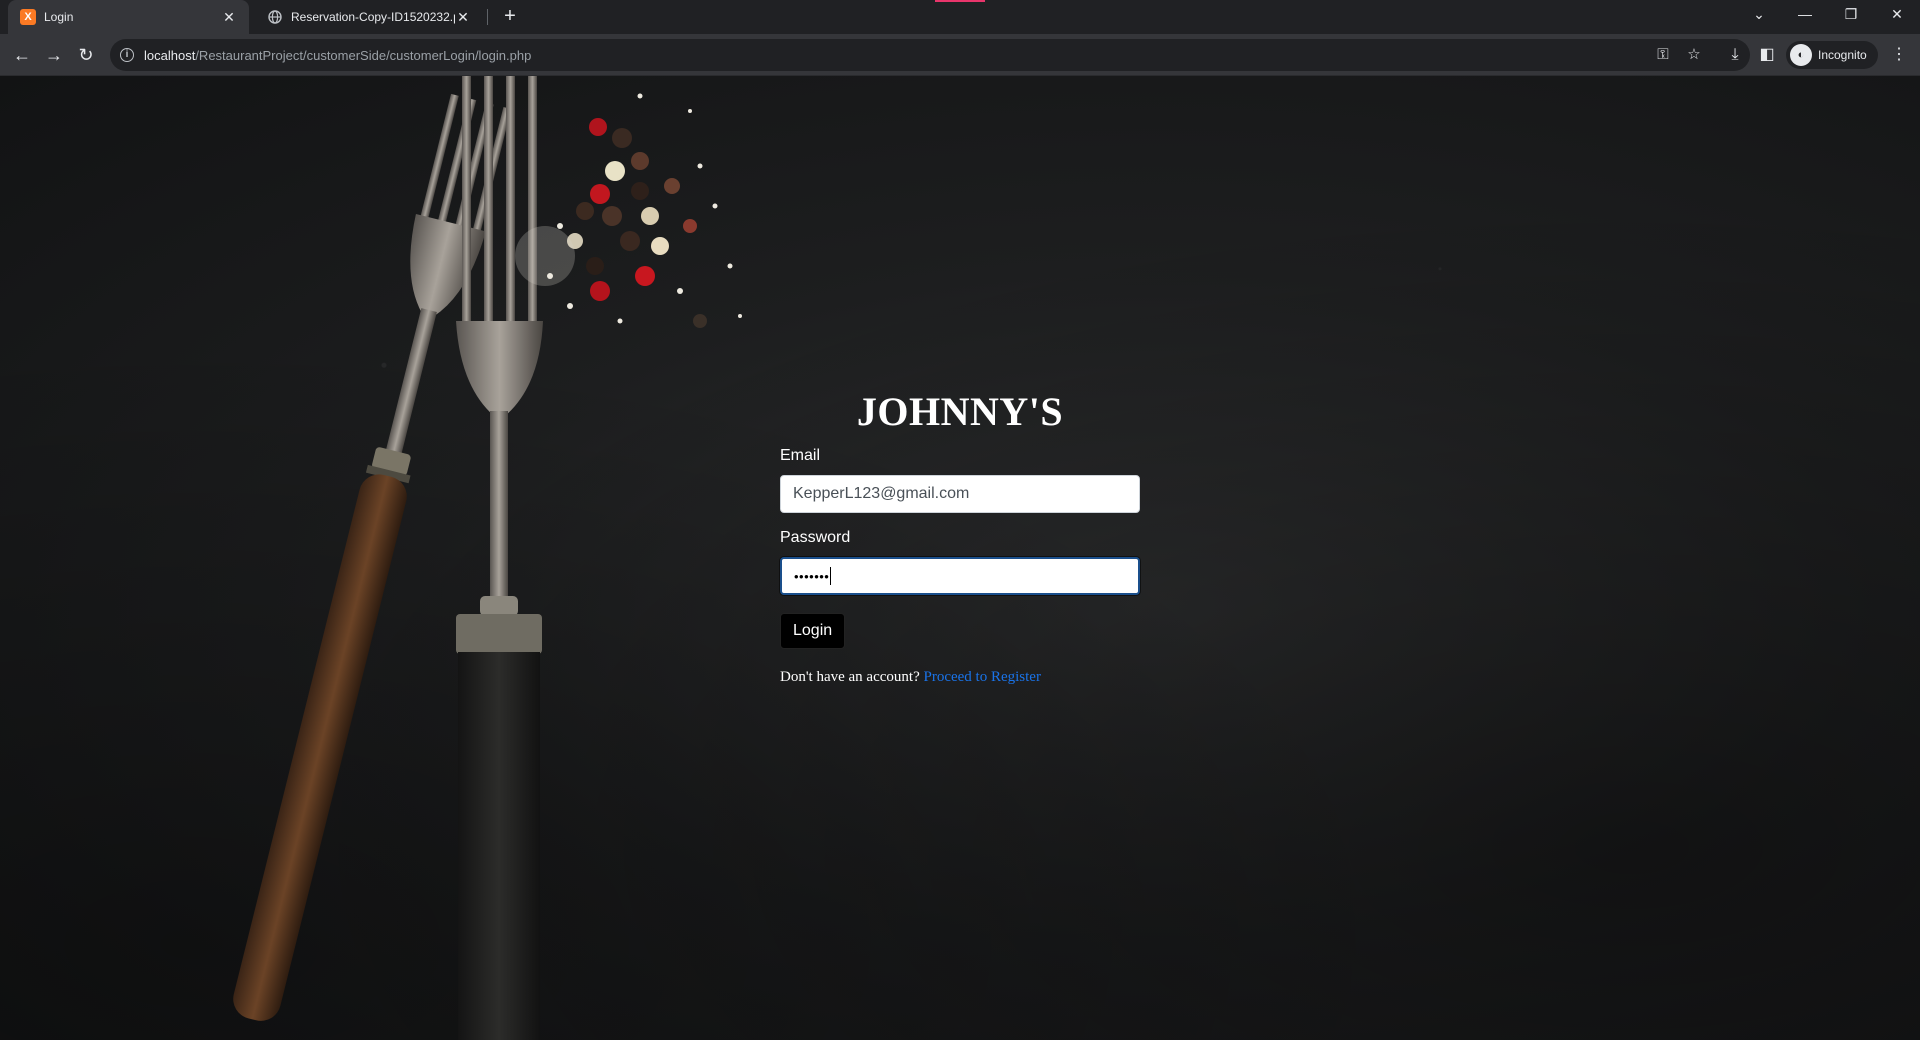 The width and height of the screenshot is (1920, 1040). What do you see at coordinates (373, 17) in the screenshot?
I see `tab-title: Reservation-Copy-ID1520232.pd` at bounding box center [373, 17].